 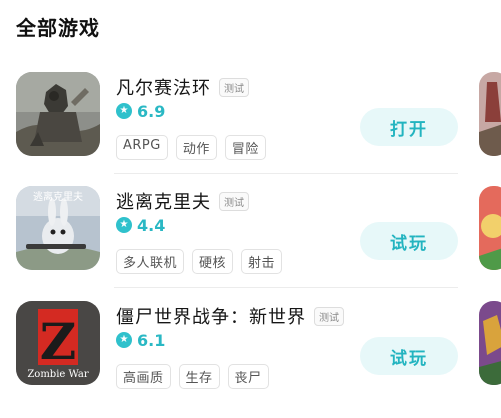 What do you see at coordinates (58, 228) in the screenshot?
I see `game-cover-image: 逃离克里夫` at bounding box center [58, 228].